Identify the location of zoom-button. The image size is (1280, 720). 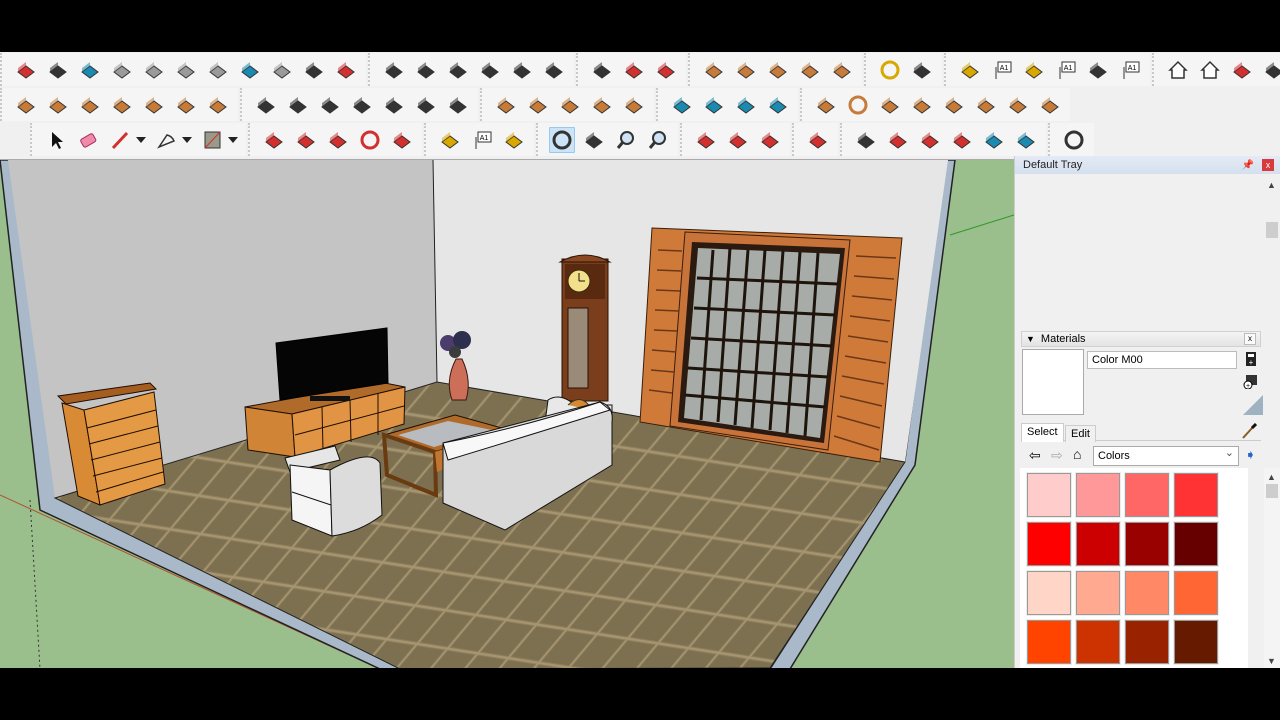
(626, 140).